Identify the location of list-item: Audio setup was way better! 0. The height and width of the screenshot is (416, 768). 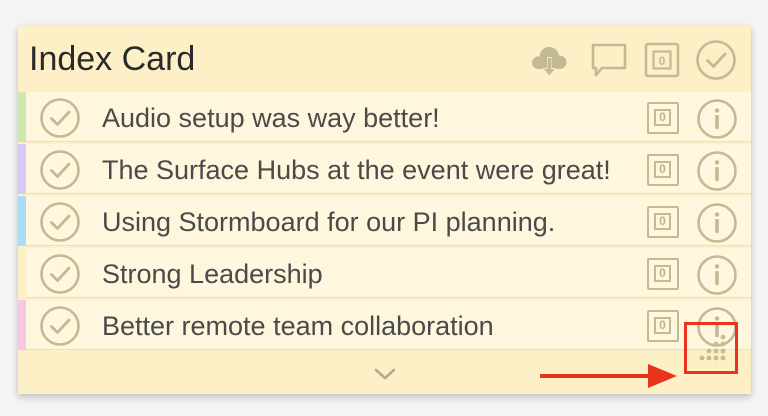
(384, 117).